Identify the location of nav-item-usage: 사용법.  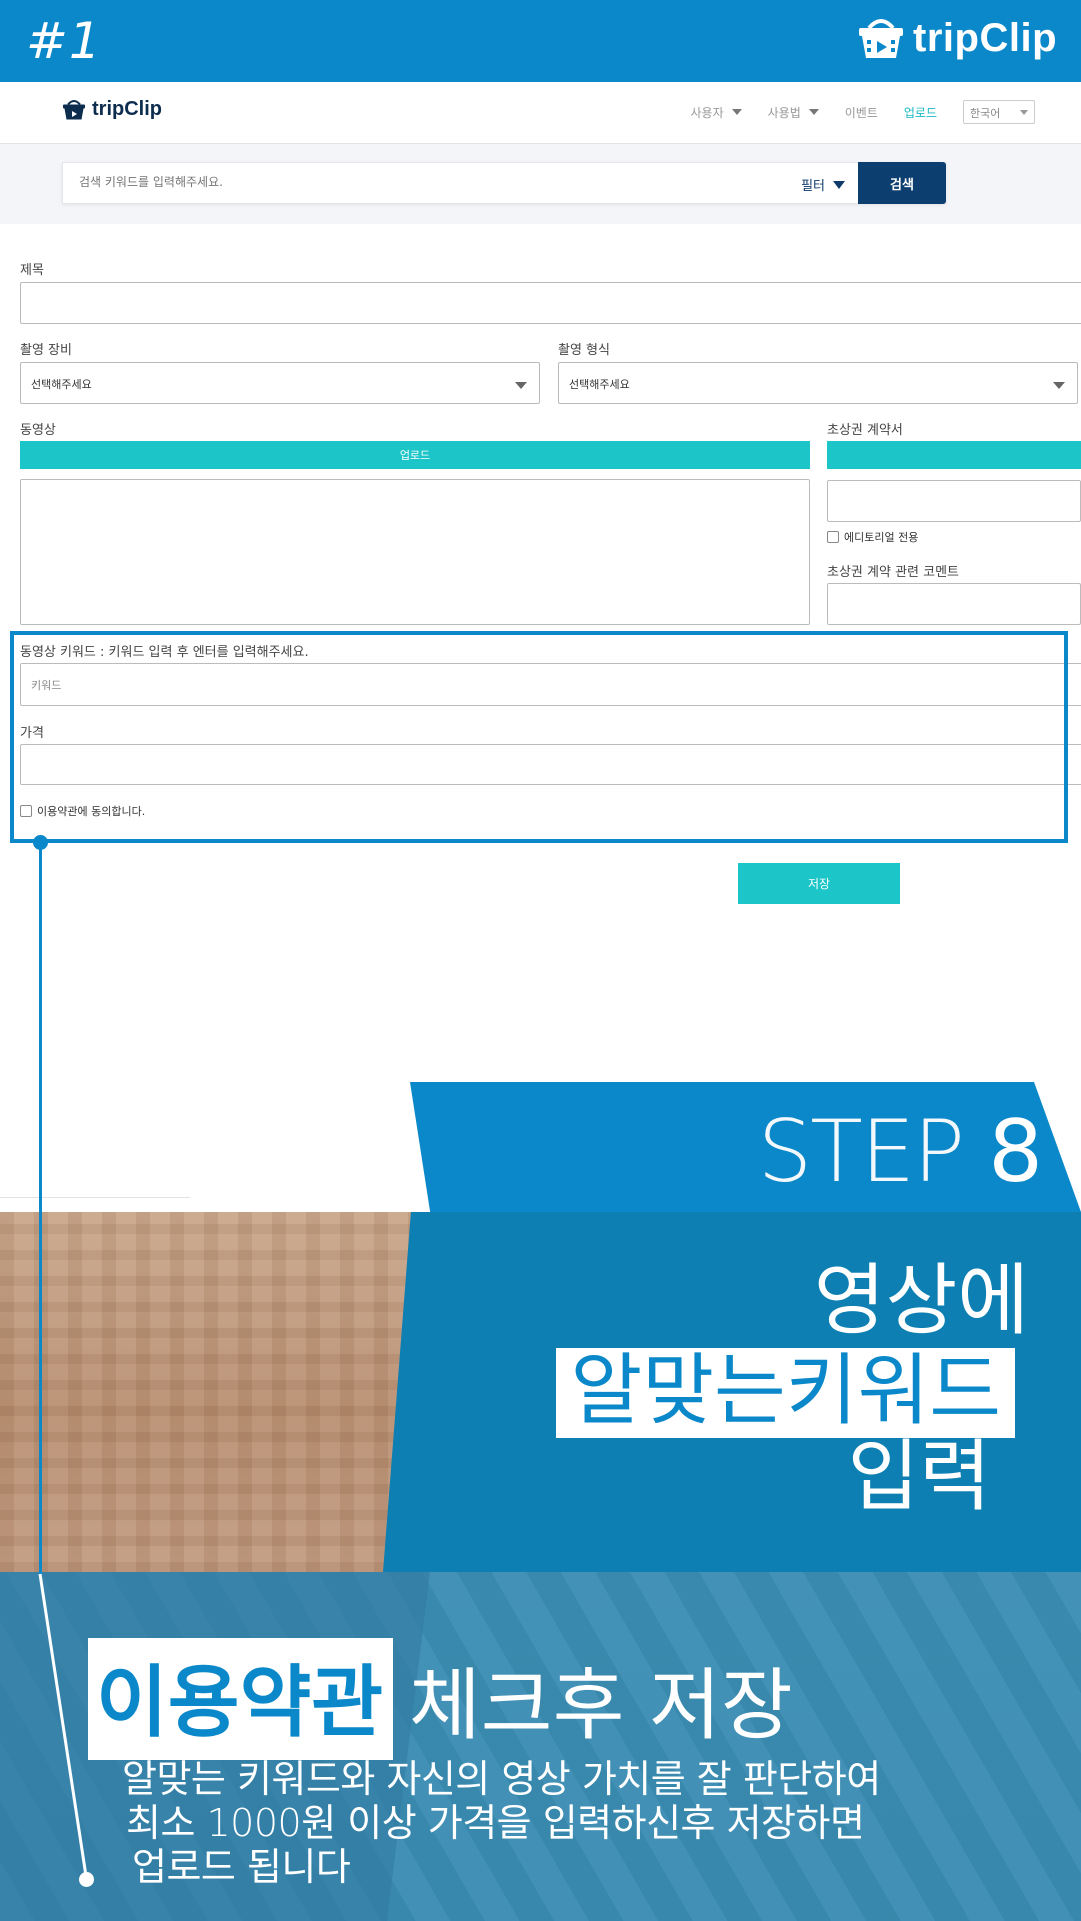
(793, 112).